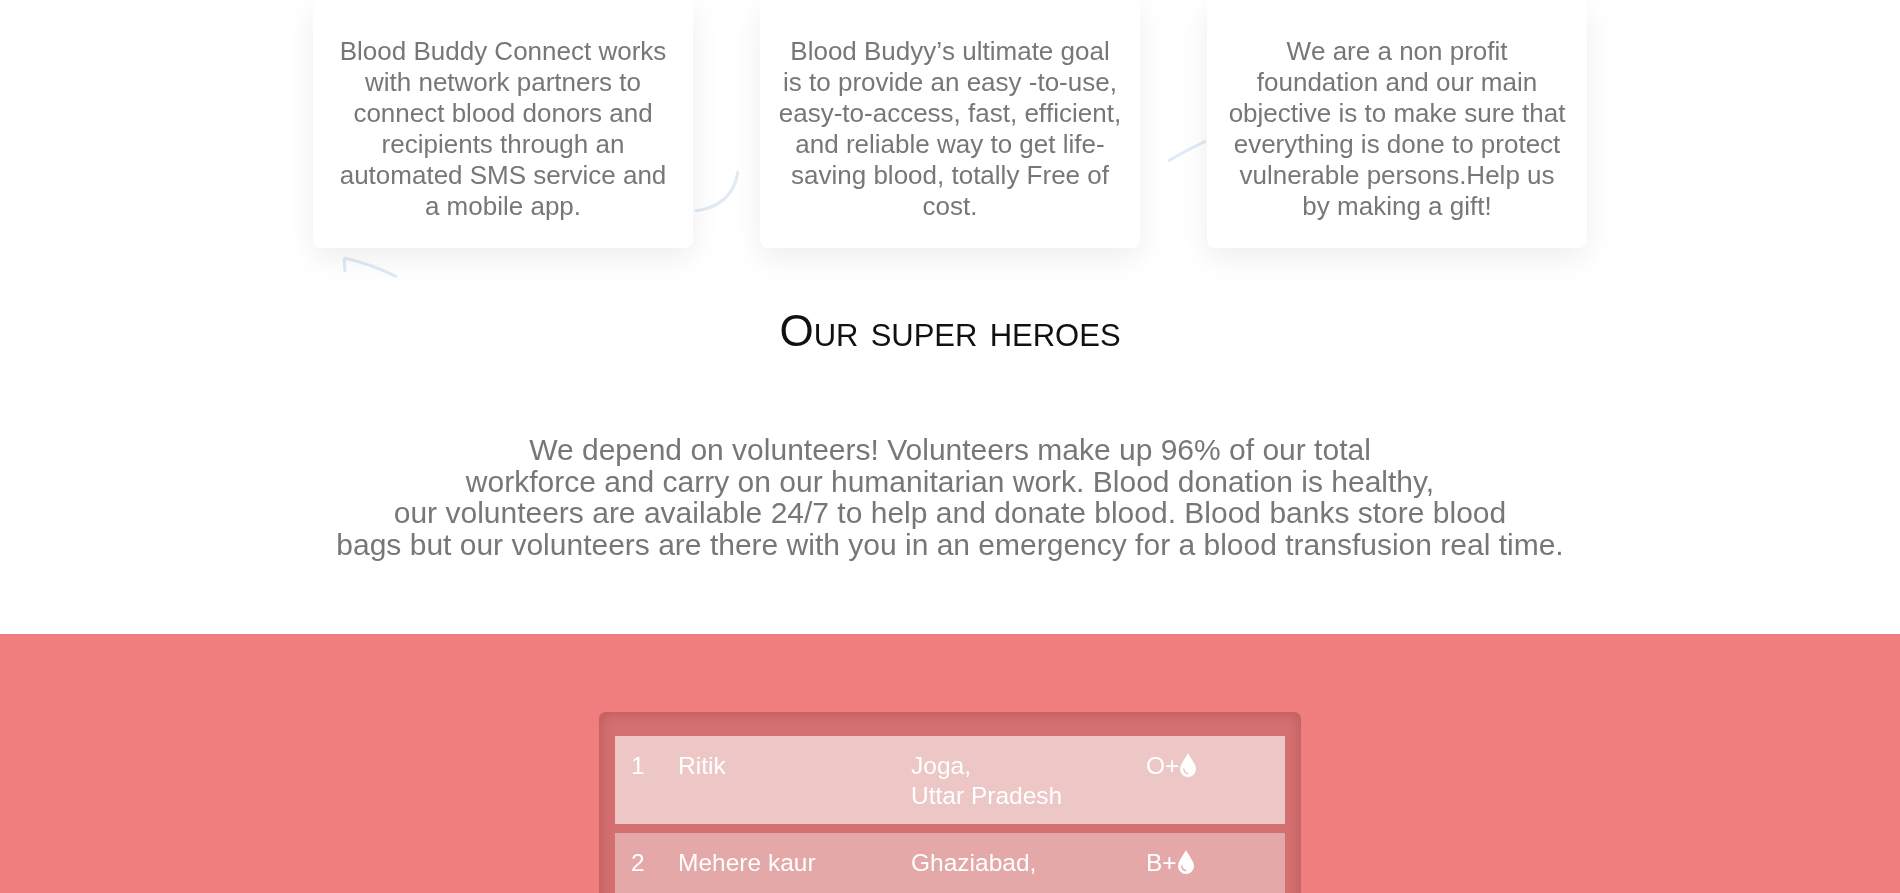 This screenshot has height=893, width=1900. I want to click on location-cell-text: Ghaziabad,, so click(974, 863).